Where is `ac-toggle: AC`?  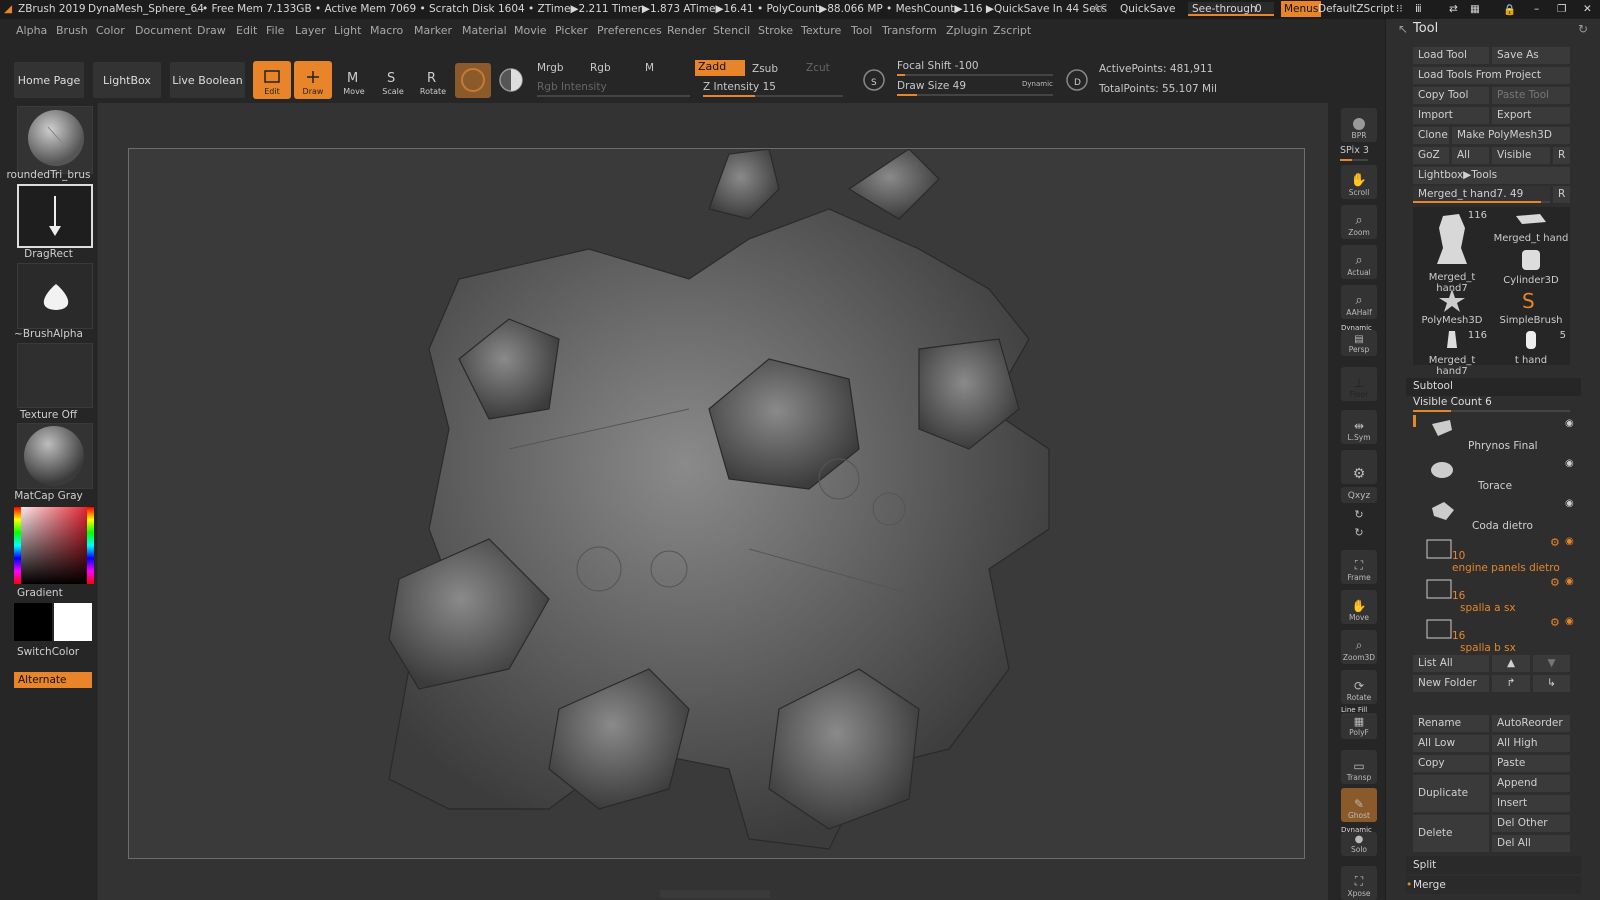 ac-toggle: AC is located at coordinates (1100, 9).